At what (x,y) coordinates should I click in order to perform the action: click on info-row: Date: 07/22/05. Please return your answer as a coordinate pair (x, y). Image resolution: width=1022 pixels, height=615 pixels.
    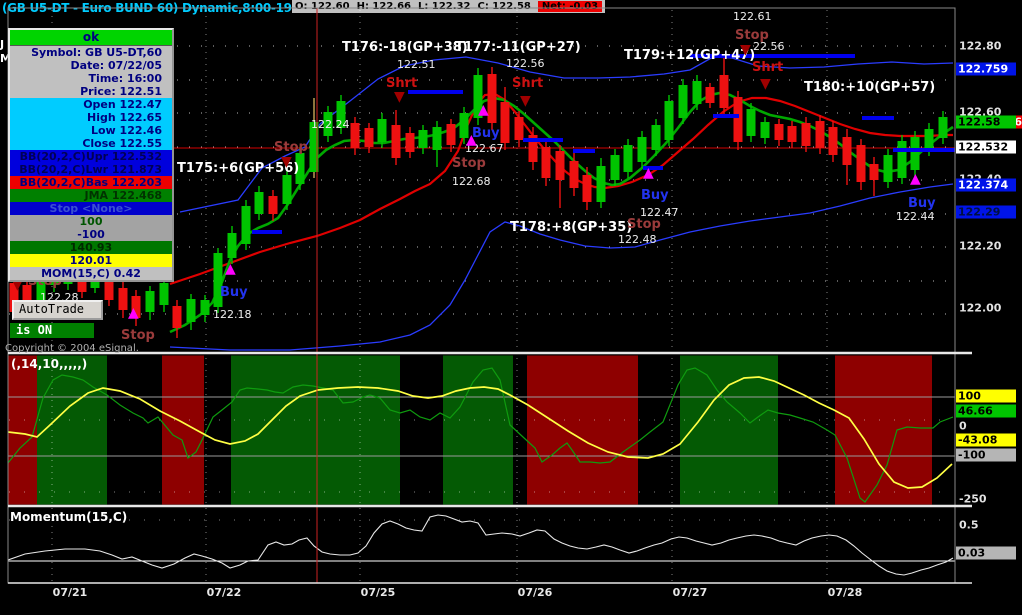
    Looking at the image, I should click on (91, 65).